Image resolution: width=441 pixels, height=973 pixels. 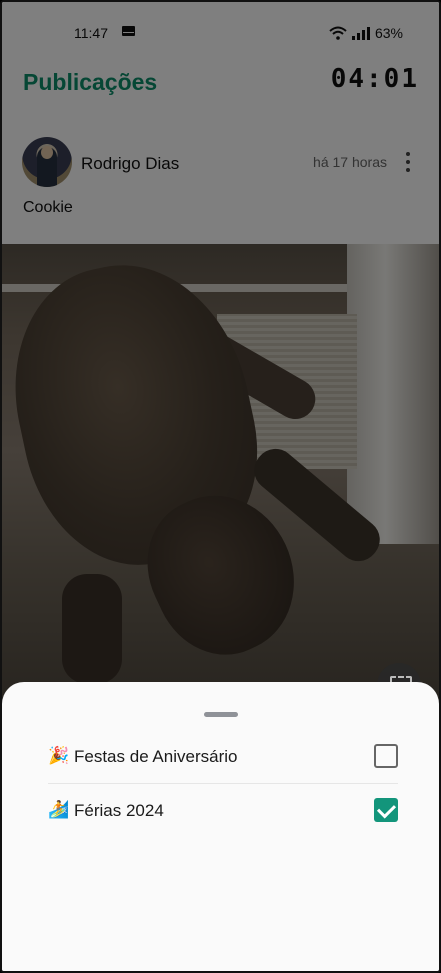 What do you see at coordinates (221, 714) in the screenshot?
I see `sheet-drag-handle` at bounding box center [221, 714].